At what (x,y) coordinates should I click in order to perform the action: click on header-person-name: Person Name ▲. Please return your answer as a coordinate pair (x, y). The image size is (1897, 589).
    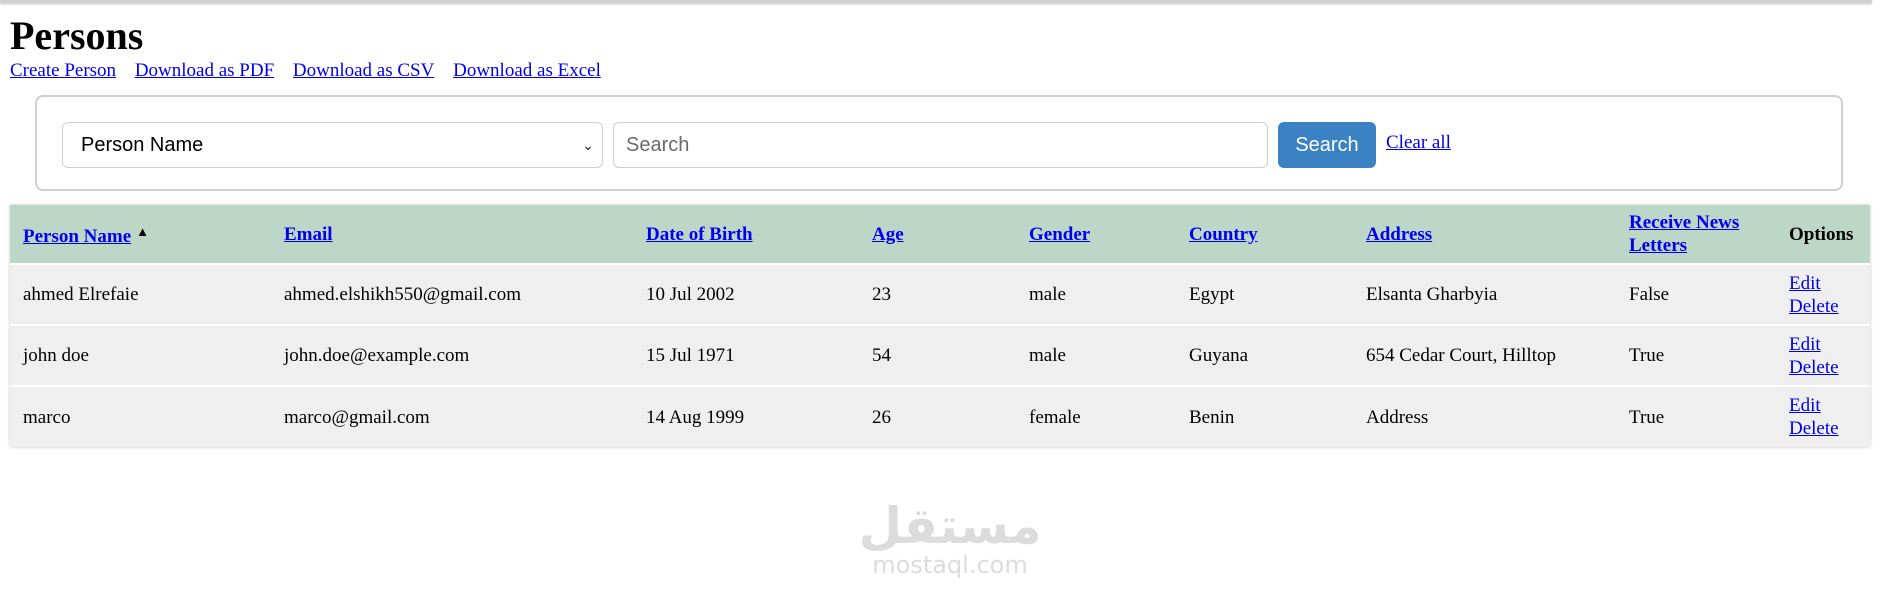
    Looking at the image, I should click on (140, 234).